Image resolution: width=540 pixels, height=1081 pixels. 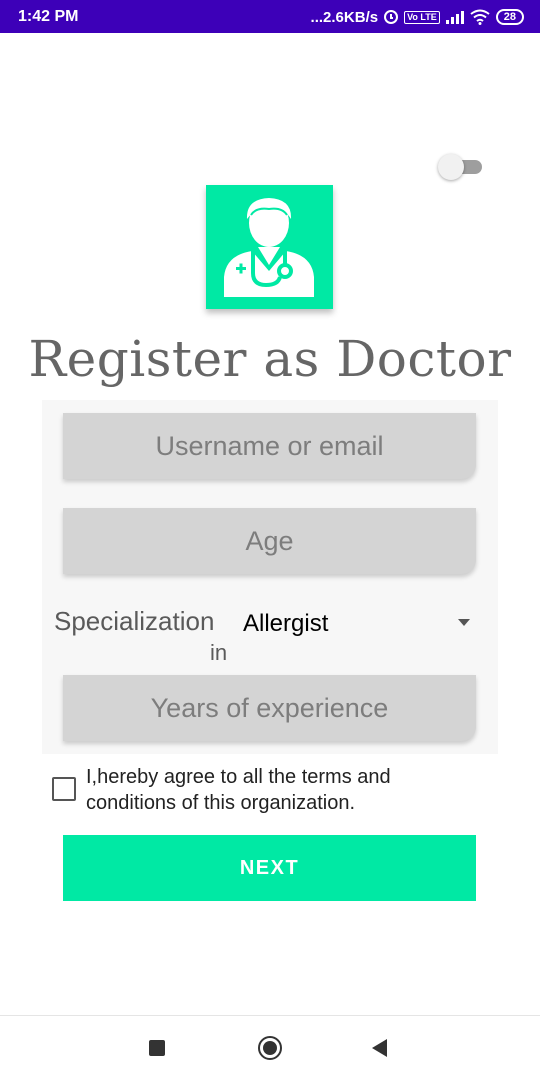 I want to click on system-nav-bar, so click(x=270, y=1048).